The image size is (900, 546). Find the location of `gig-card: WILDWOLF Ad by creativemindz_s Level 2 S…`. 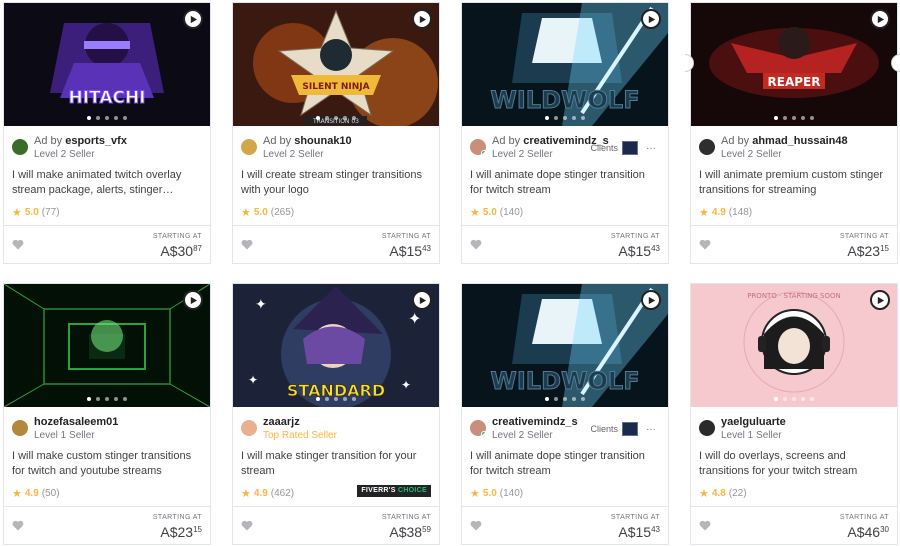

gig-card: WILDWOLF Ad by creativemindz_s Level 2 S… is located at coordinates (565, 133).